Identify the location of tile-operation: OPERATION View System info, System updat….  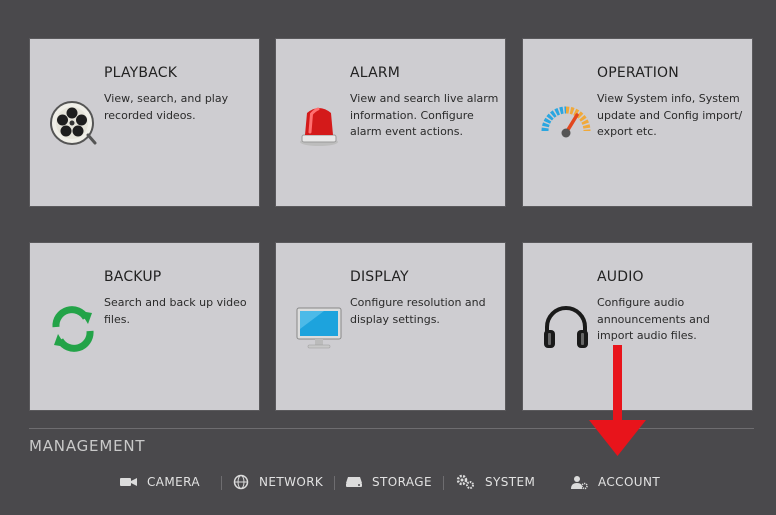
(637, 122).